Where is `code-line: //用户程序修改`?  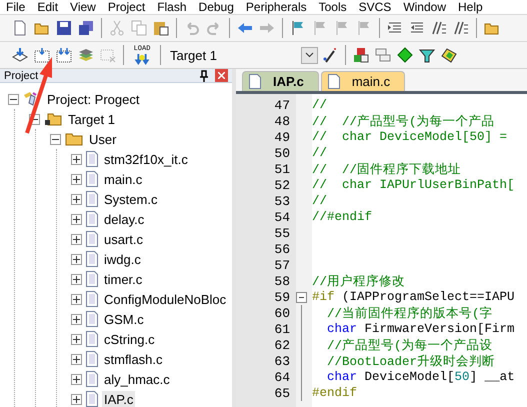 code-line: //用户程序修改 is located at coordinates (359, 282).